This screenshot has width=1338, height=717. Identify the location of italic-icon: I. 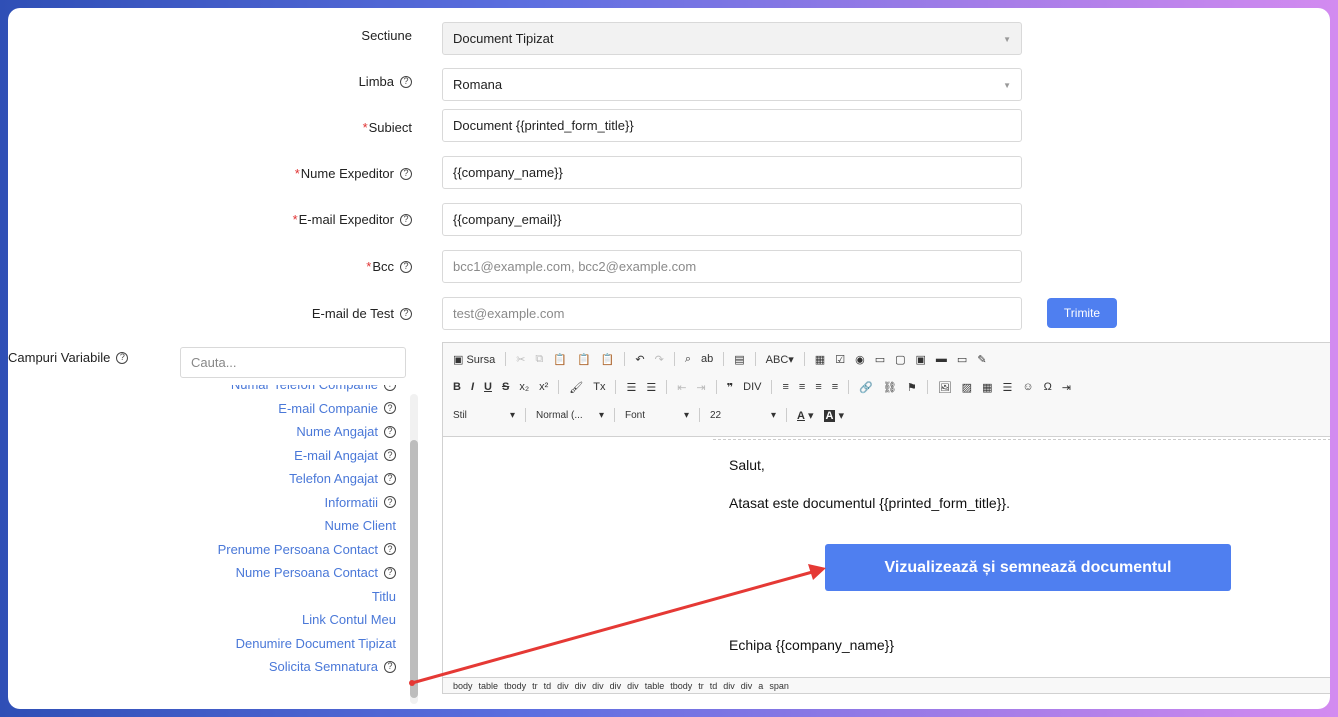
(472, 387).